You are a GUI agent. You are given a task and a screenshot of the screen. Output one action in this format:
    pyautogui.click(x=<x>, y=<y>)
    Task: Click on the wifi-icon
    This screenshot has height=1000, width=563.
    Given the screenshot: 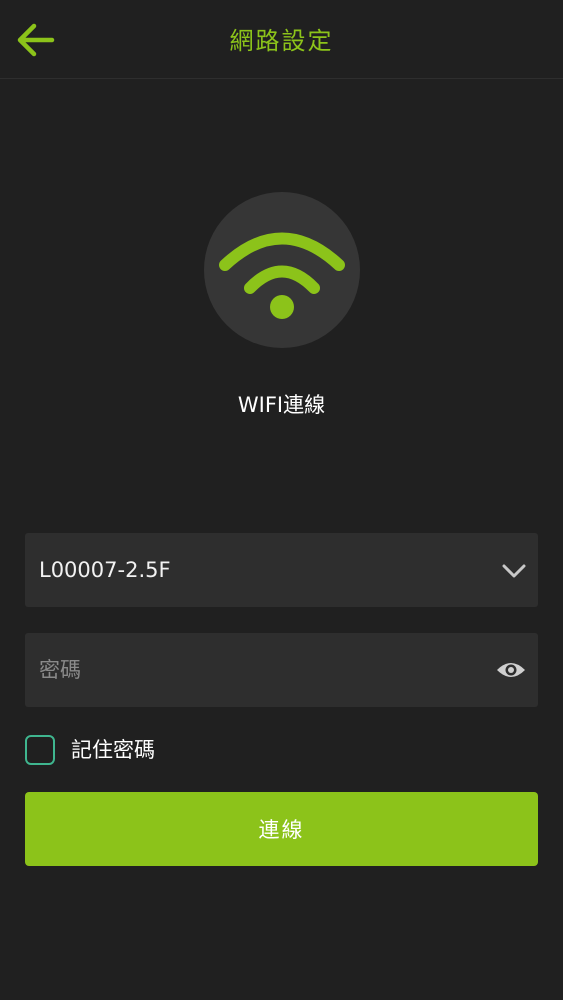 What is the action you would take?
    pyautogui.click(x=282, y=275)
    